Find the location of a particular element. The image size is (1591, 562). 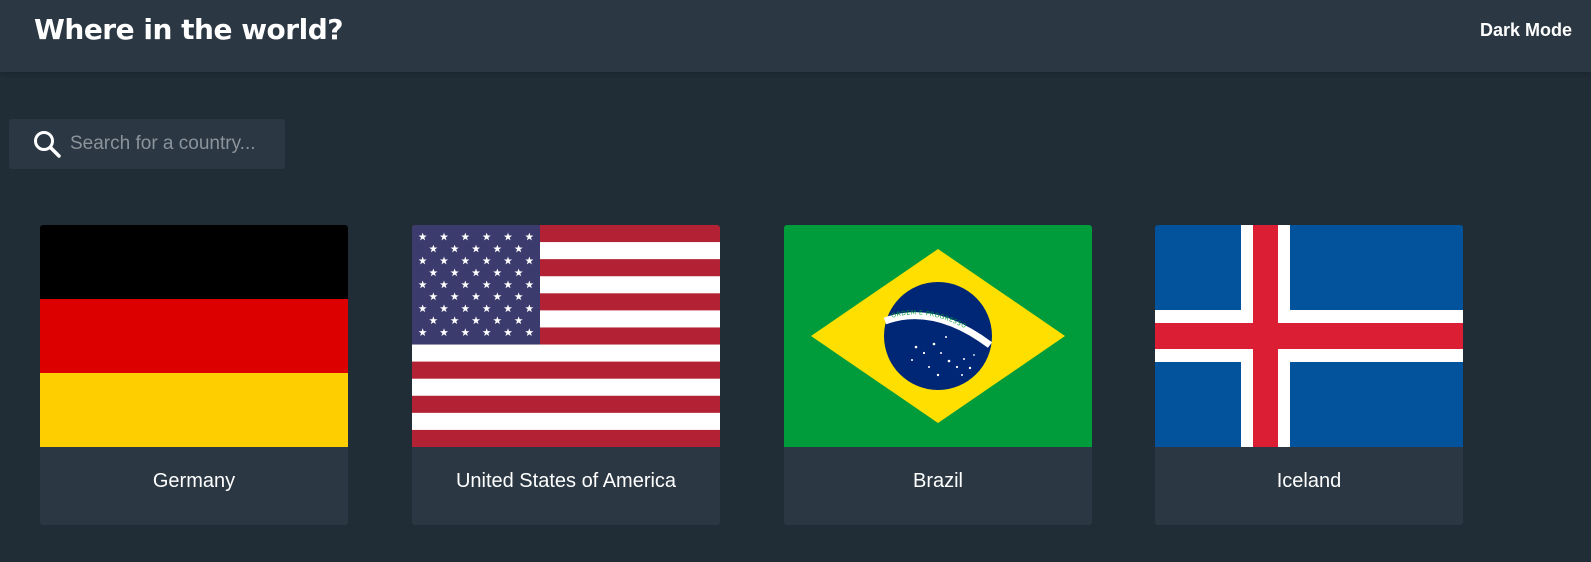

country-card-brazil: ORDEM E PROGRESSO Brazil is located at coordinates (938, 375).